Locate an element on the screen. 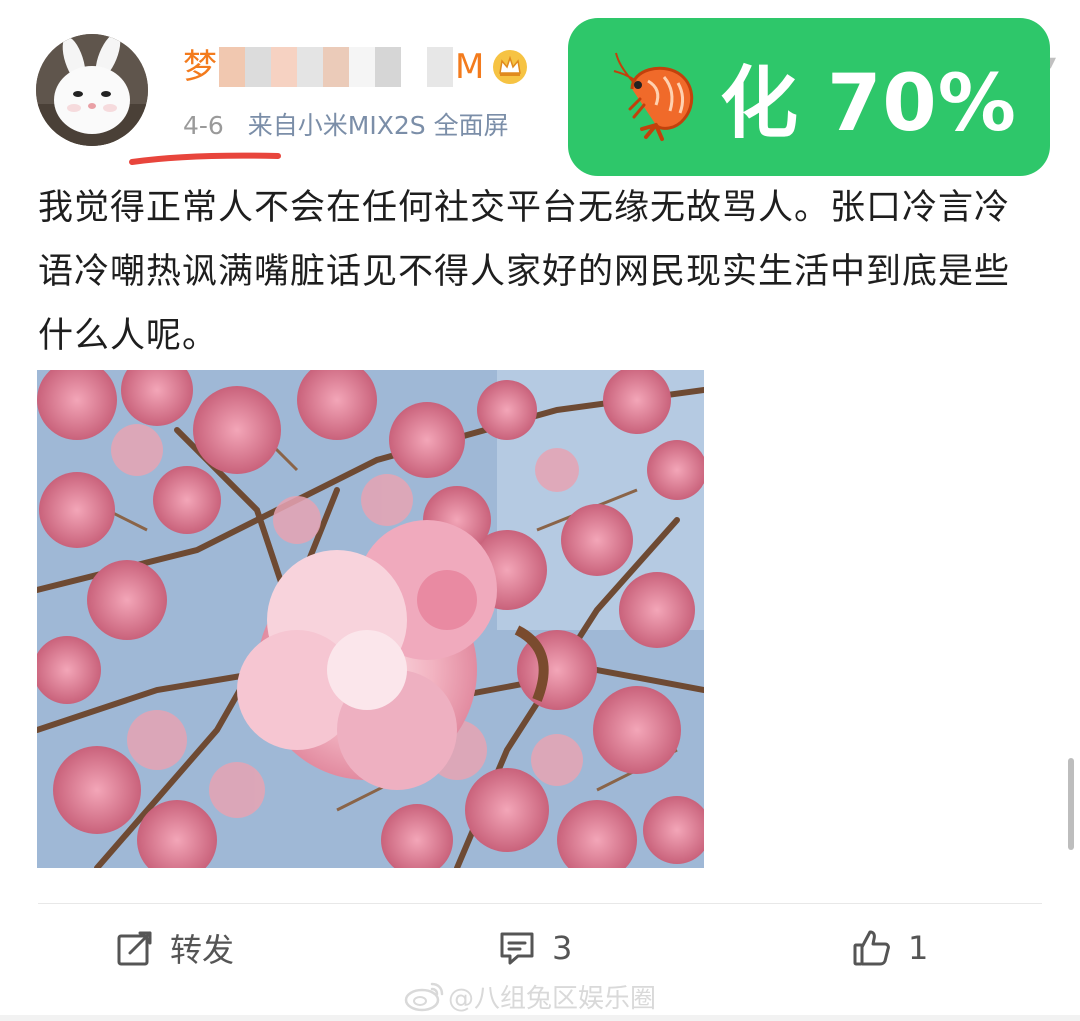 Image resolution: width=1080 pixels, height=1021 pixels. repost-button: 转发 is located at coordinates (175, 948).